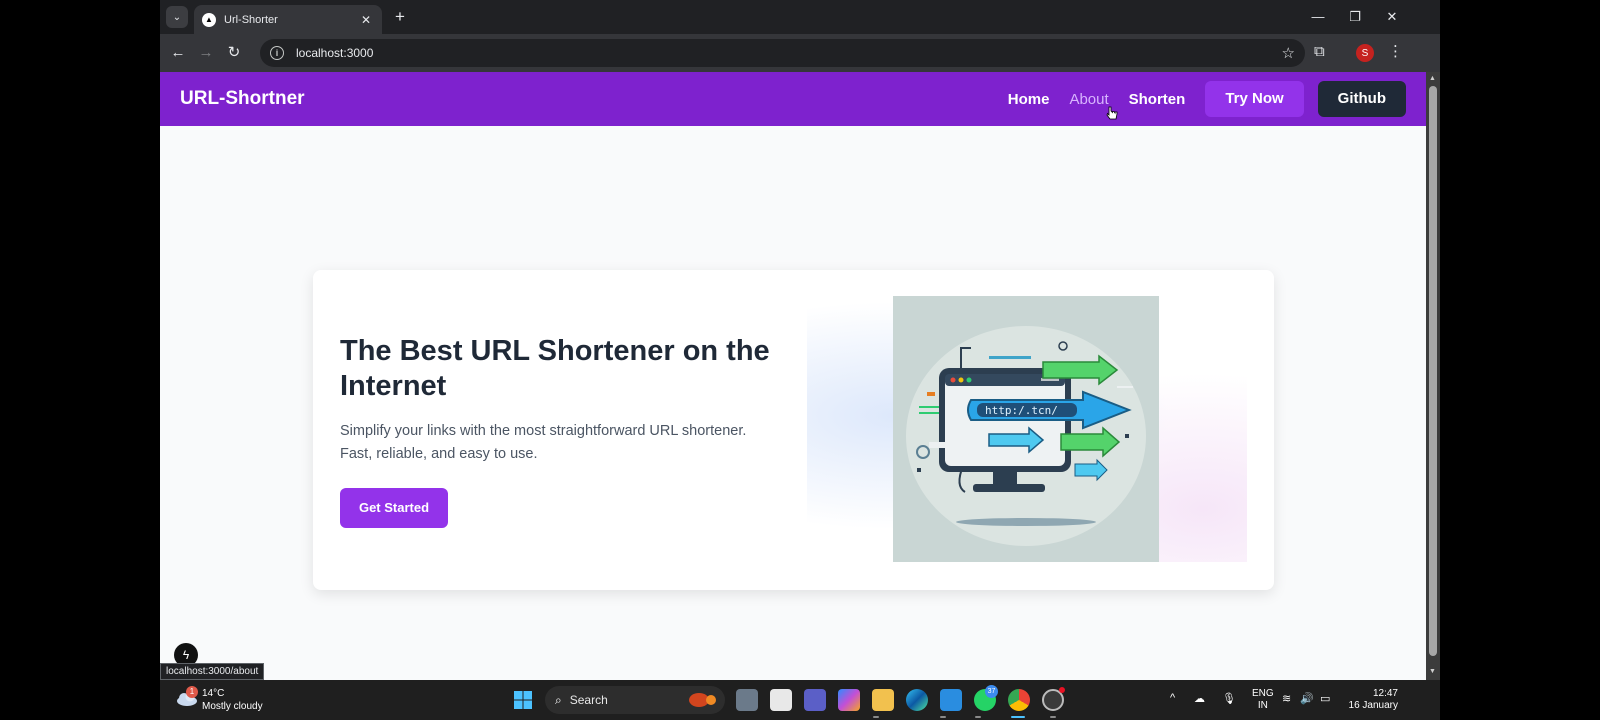 The height and width of the screenshot is (720, 1600). I want to click on weather-temperature: 14°C, so click(213, 693).